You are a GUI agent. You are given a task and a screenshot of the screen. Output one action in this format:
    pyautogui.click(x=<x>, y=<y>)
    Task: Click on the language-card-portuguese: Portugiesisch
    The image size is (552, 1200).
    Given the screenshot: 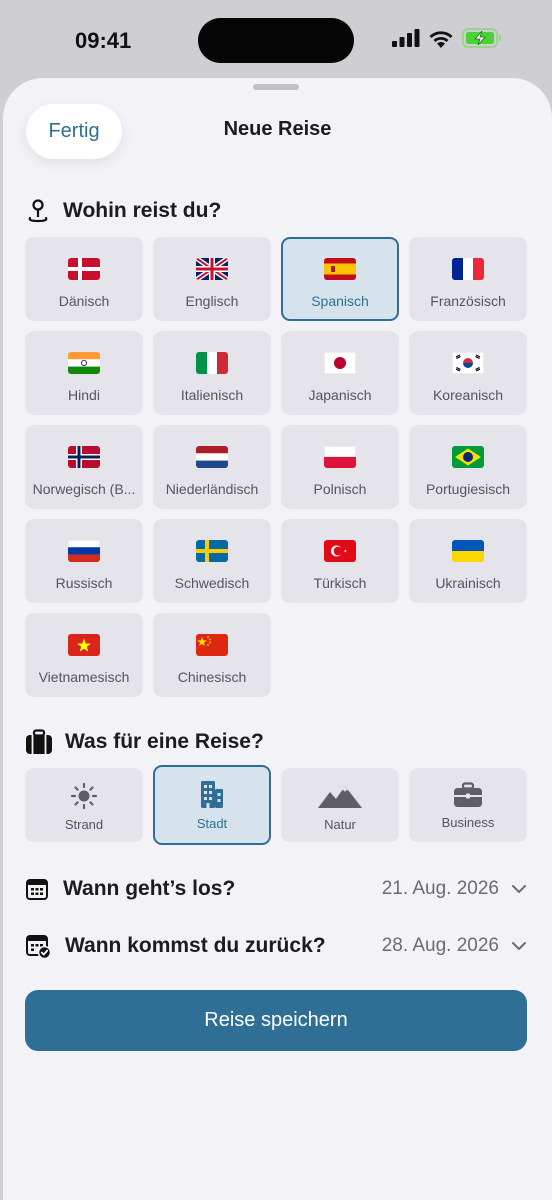 What is the action you would take?
    pyautogui.click(x=468, y=467)
    